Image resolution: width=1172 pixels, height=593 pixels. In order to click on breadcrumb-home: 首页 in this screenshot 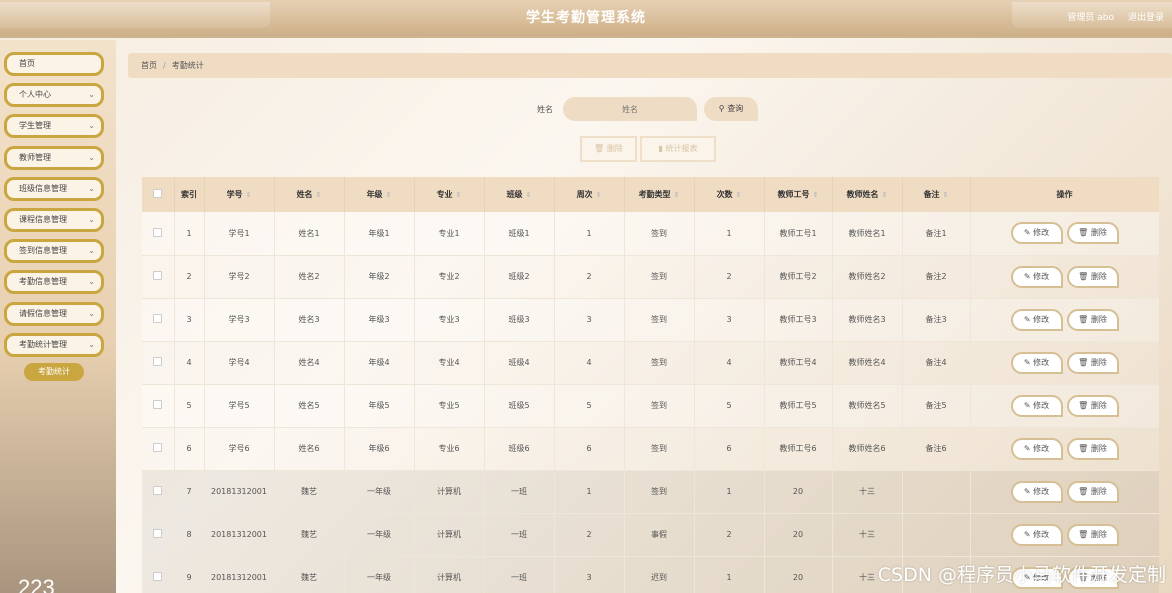, I will do `click(149, 65)`.